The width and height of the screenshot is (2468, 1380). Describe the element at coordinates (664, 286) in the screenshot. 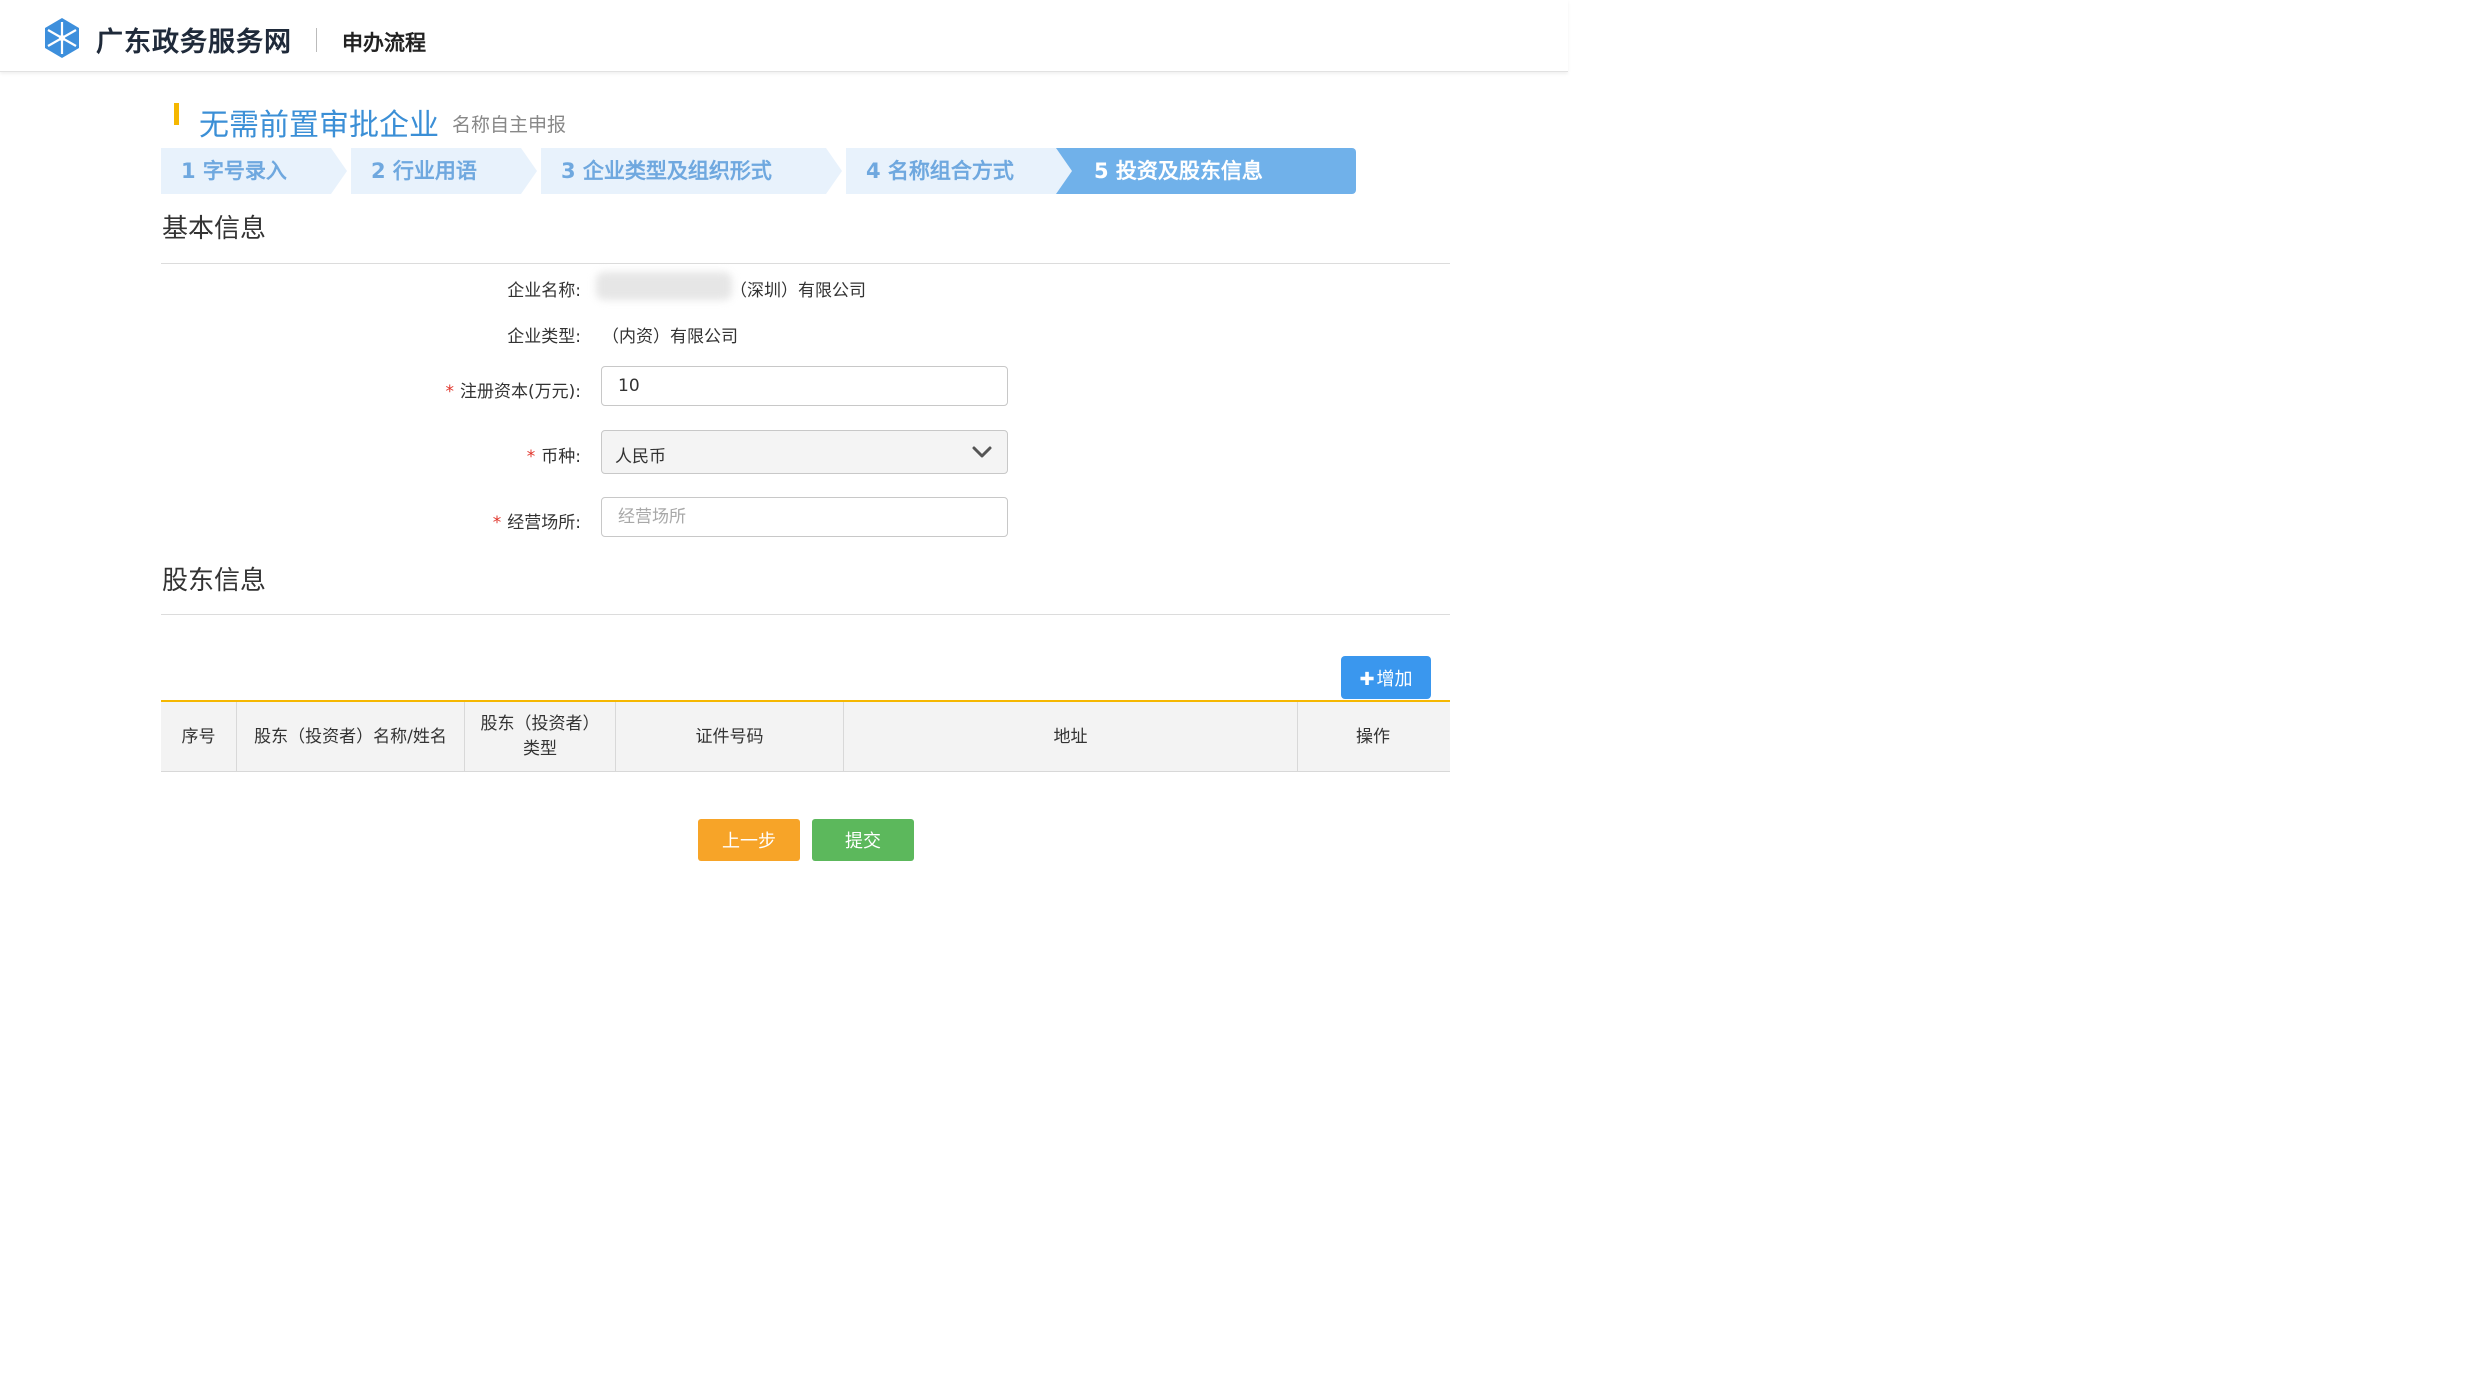

I see `redacted-company-name` at that location.